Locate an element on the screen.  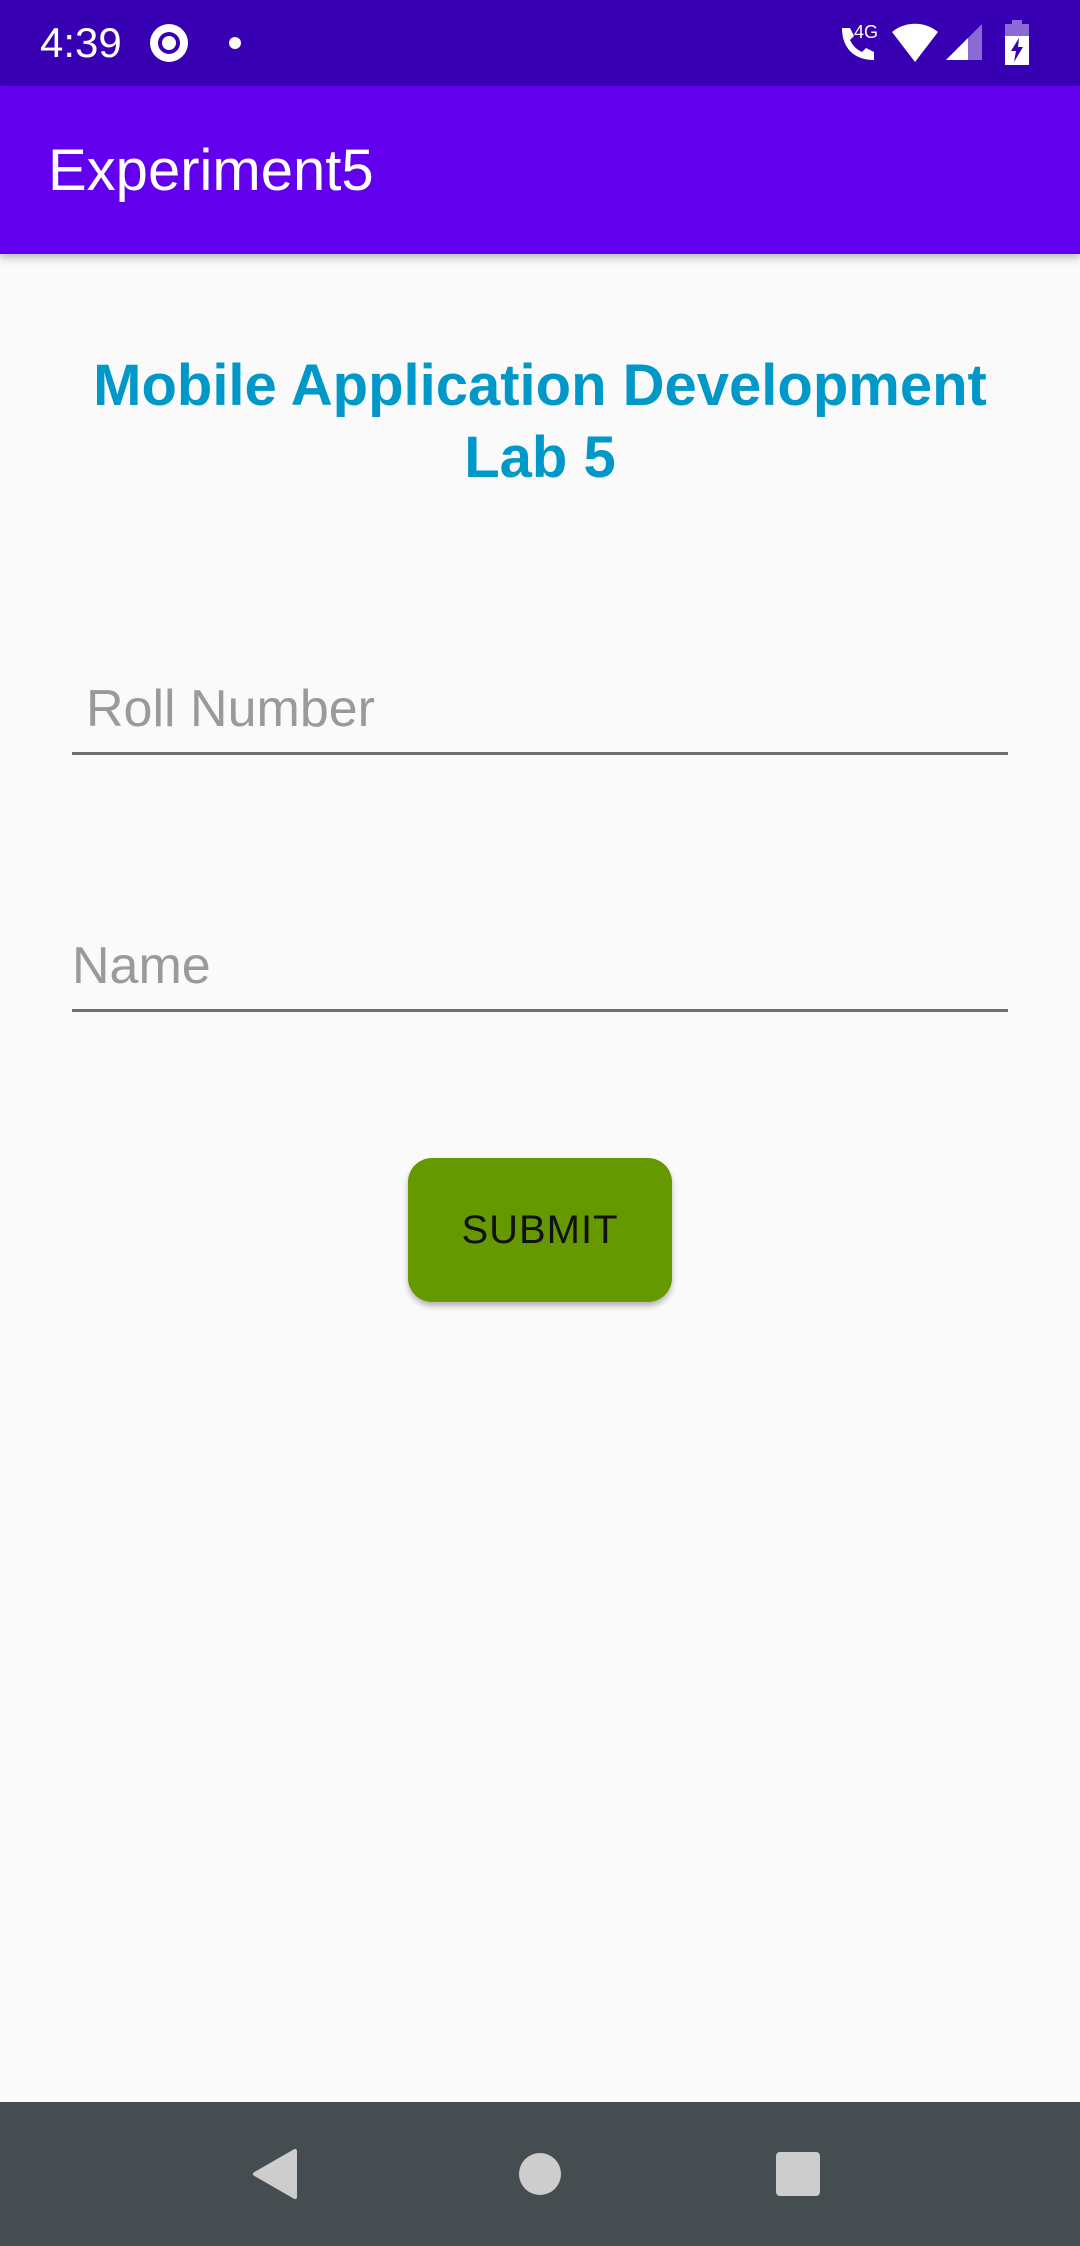
notification-dot-icon is located at coordinates (235, 45).